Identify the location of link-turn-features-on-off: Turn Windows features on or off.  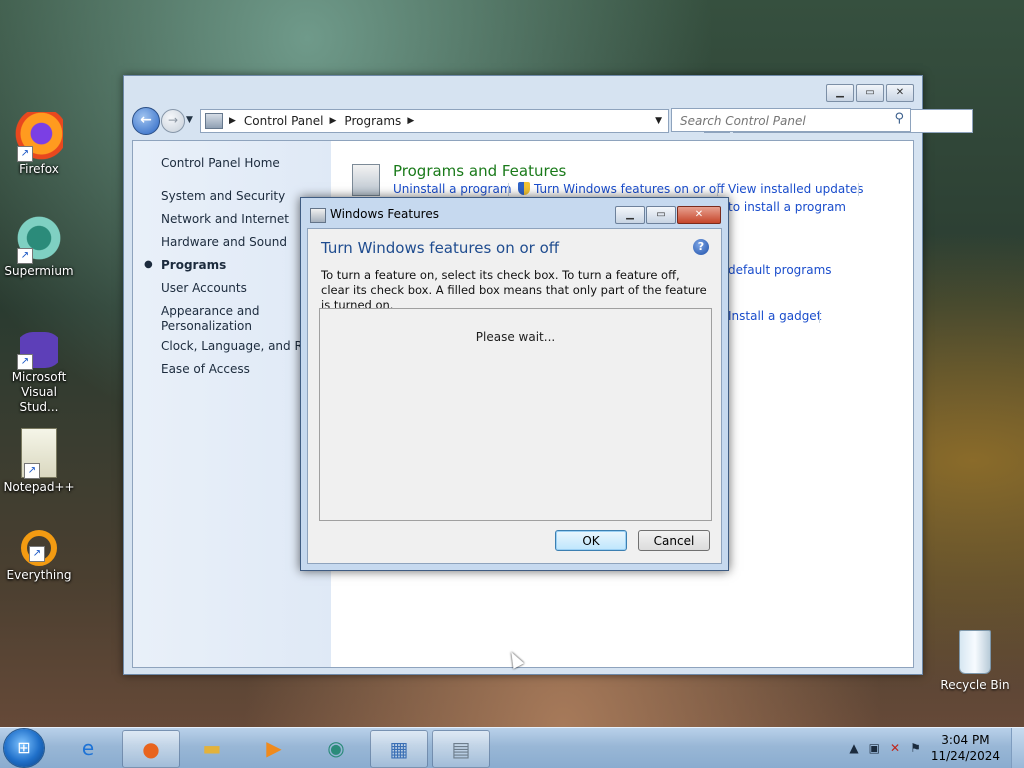
(621, 189).